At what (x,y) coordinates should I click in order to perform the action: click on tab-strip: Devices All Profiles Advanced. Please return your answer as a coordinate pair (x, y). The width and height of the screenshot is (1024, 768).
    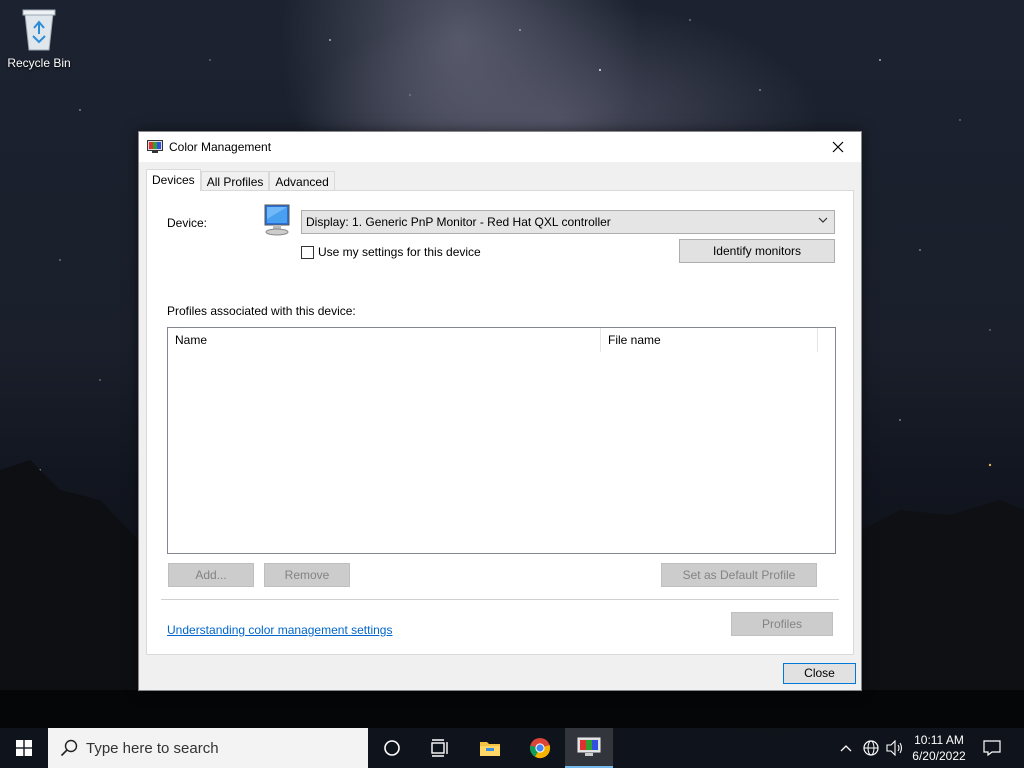
    Looking at the image, I should click on (240, 180).